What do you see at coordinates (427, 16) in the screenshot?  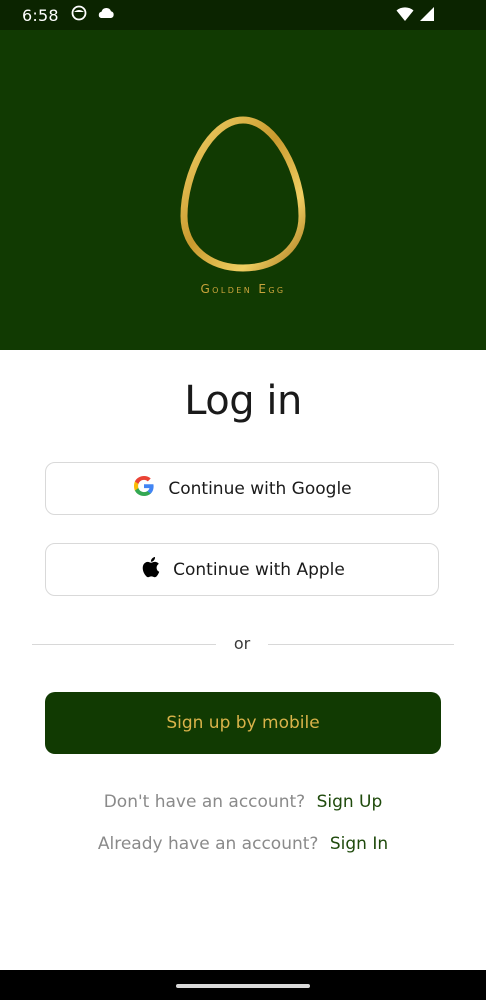 I see `signal-icon` at bounding box center [427, 16].